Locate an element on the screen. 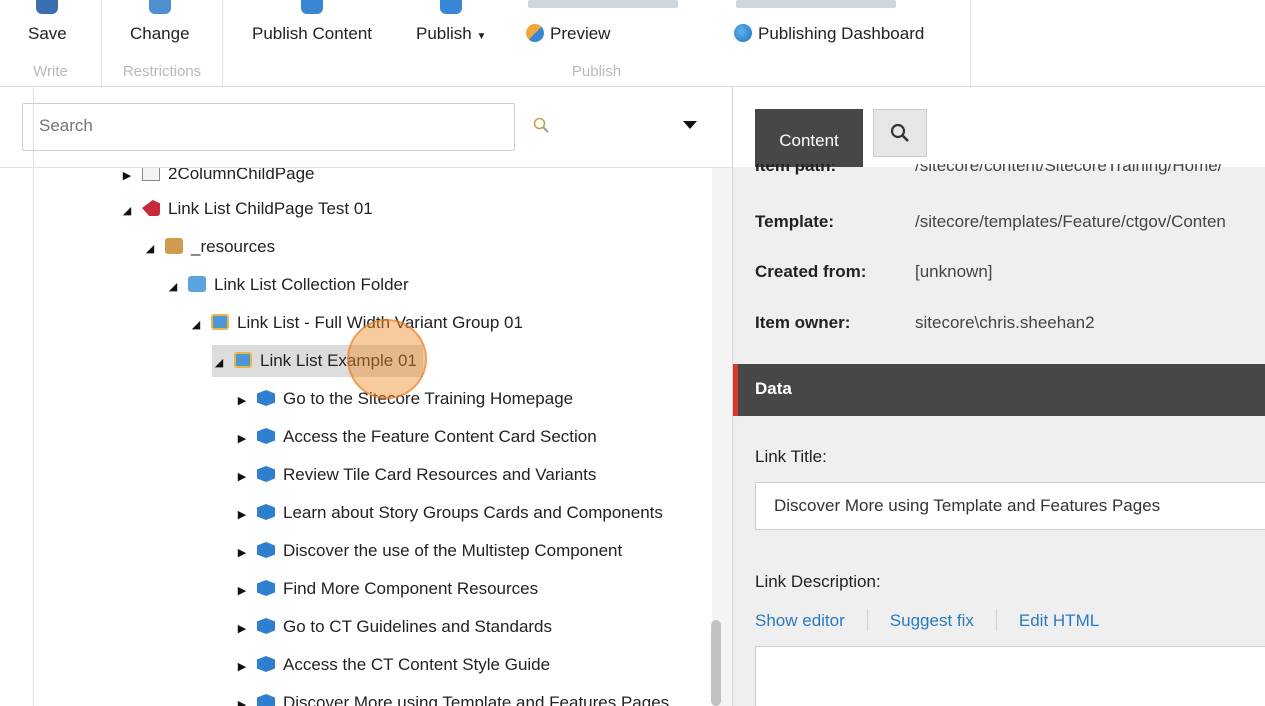 Image resolution: width=1265 pixels, height=706 pixels. tree-node: ▶ Find More Component Resources is located at coordinates (386, 589).